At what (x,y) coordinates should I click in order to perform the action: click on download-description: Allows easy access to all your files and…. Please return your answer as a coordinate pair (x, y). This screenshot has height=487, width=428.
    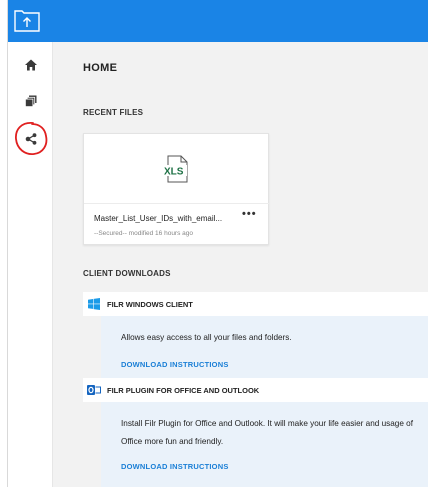
    Looking at the image, I should click on (206, 337).